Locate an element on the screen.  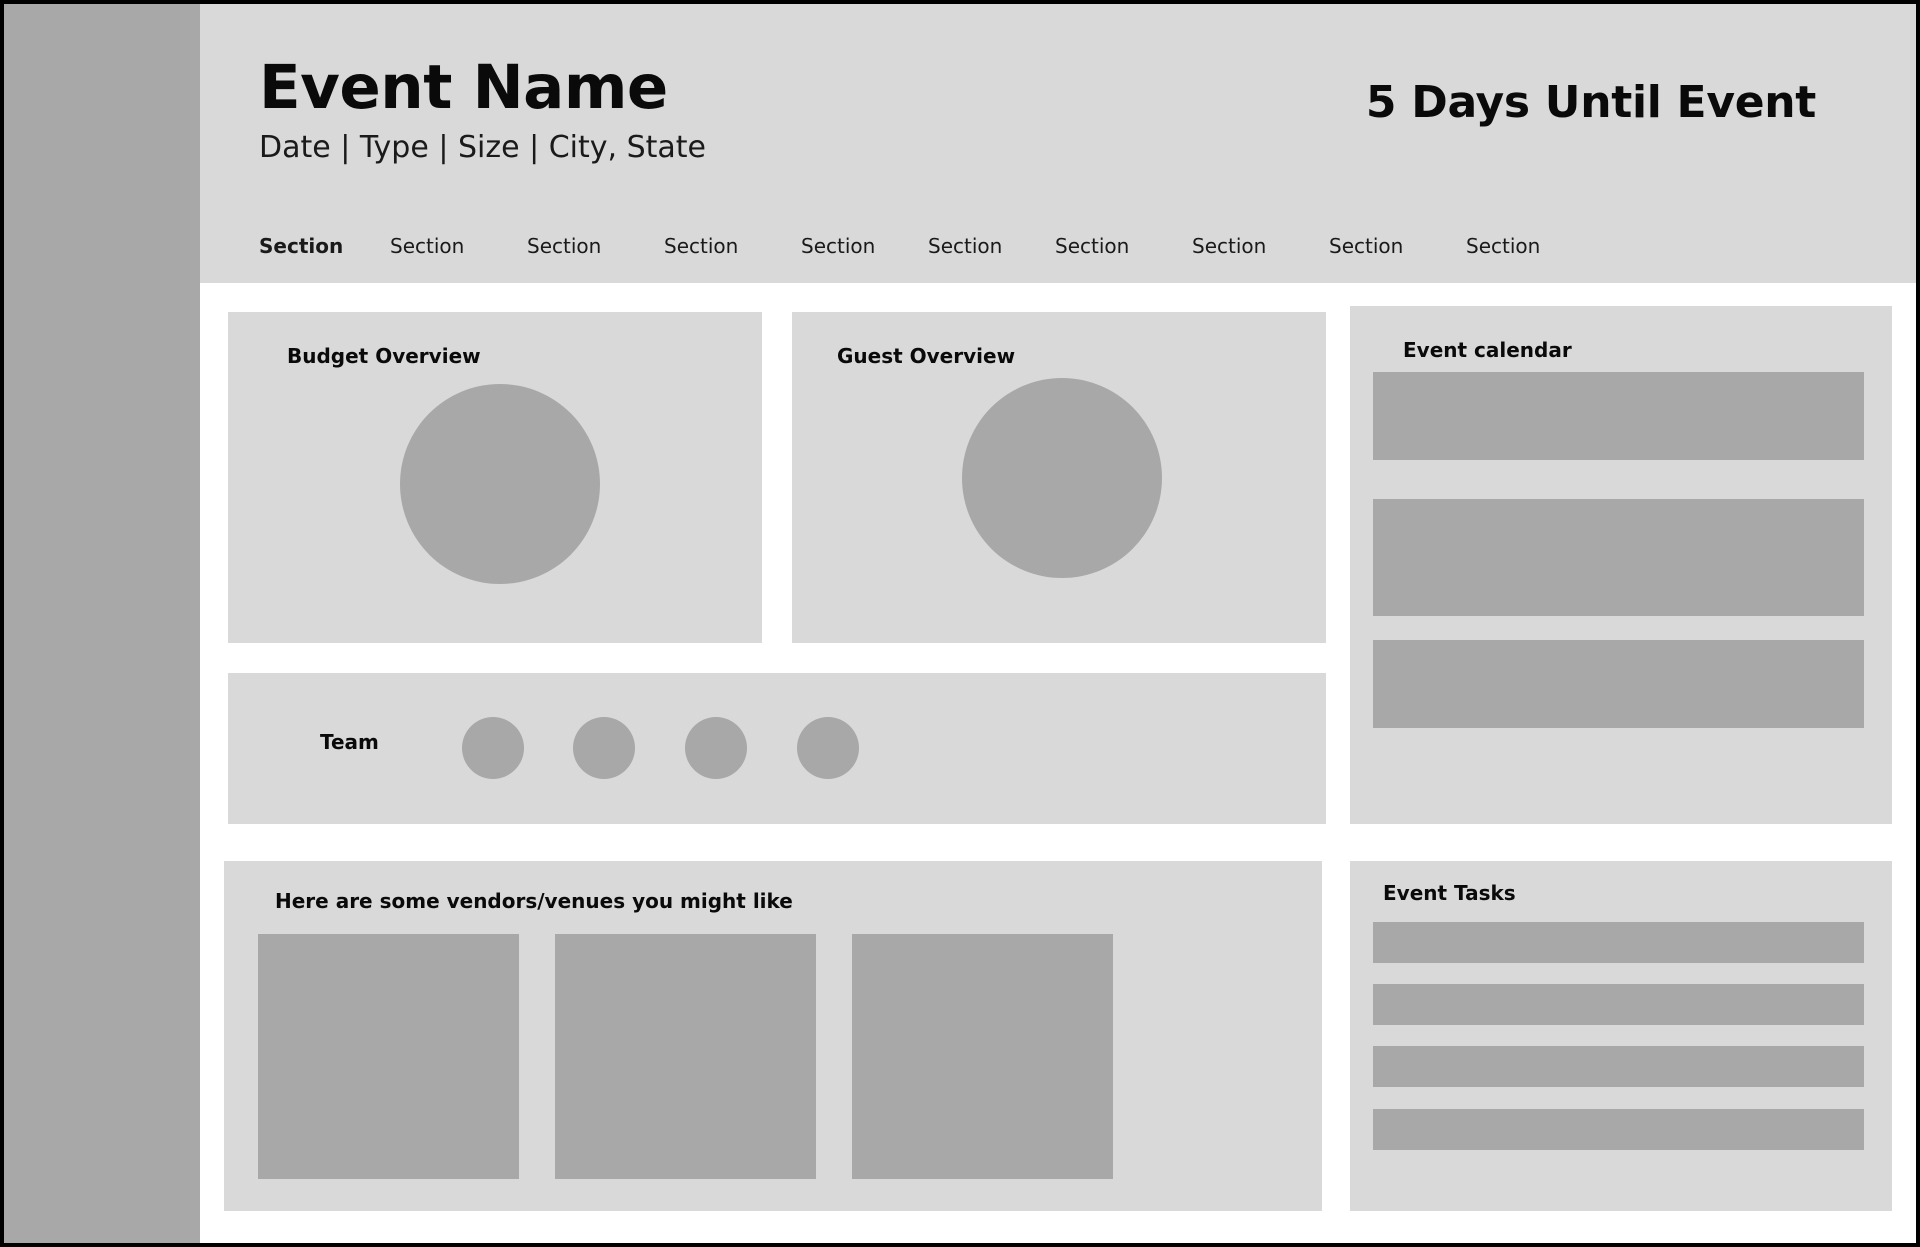
tab-section-8: Section is located at coordinates (1229, 246).